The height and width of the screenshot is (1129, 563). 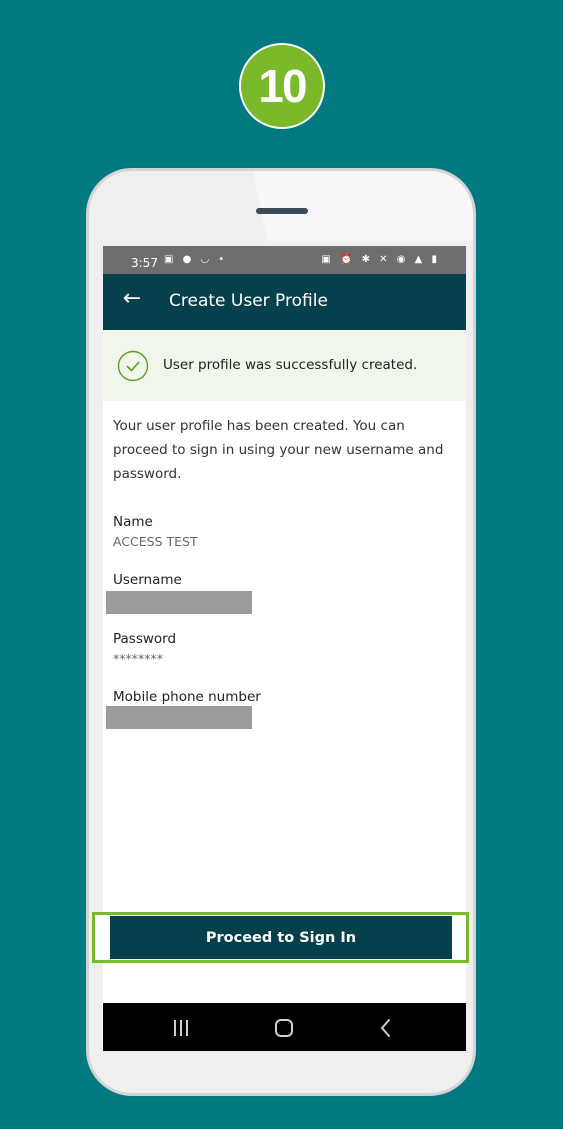 What do you see at coordinates (187, 697) in the screenshot?
I see `mobile-label: Mobile phone number` at bounding box center [187, 697].